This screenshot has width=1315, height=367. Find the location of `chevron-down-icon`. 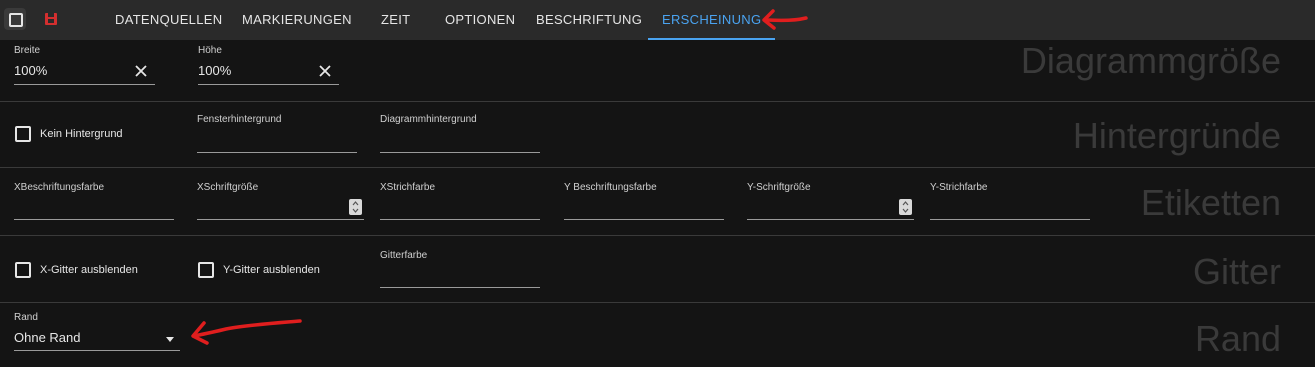

chevron-down-icon is located at coordinates (170, 339).